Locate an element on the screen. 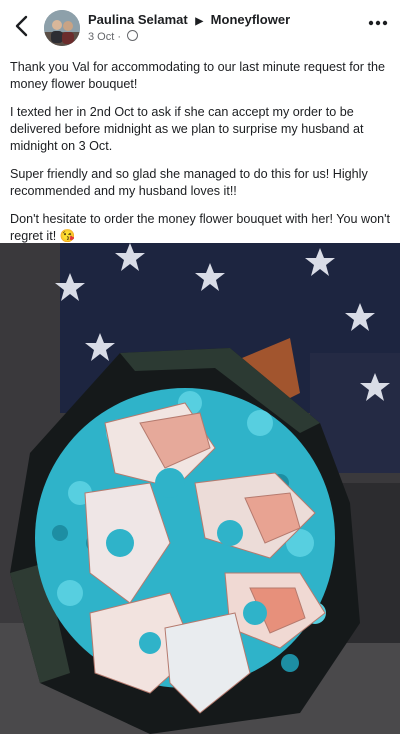 This screenshot has height=734, width=400. right-triangle-icon: ▶ is located at coordinates (199, 21).